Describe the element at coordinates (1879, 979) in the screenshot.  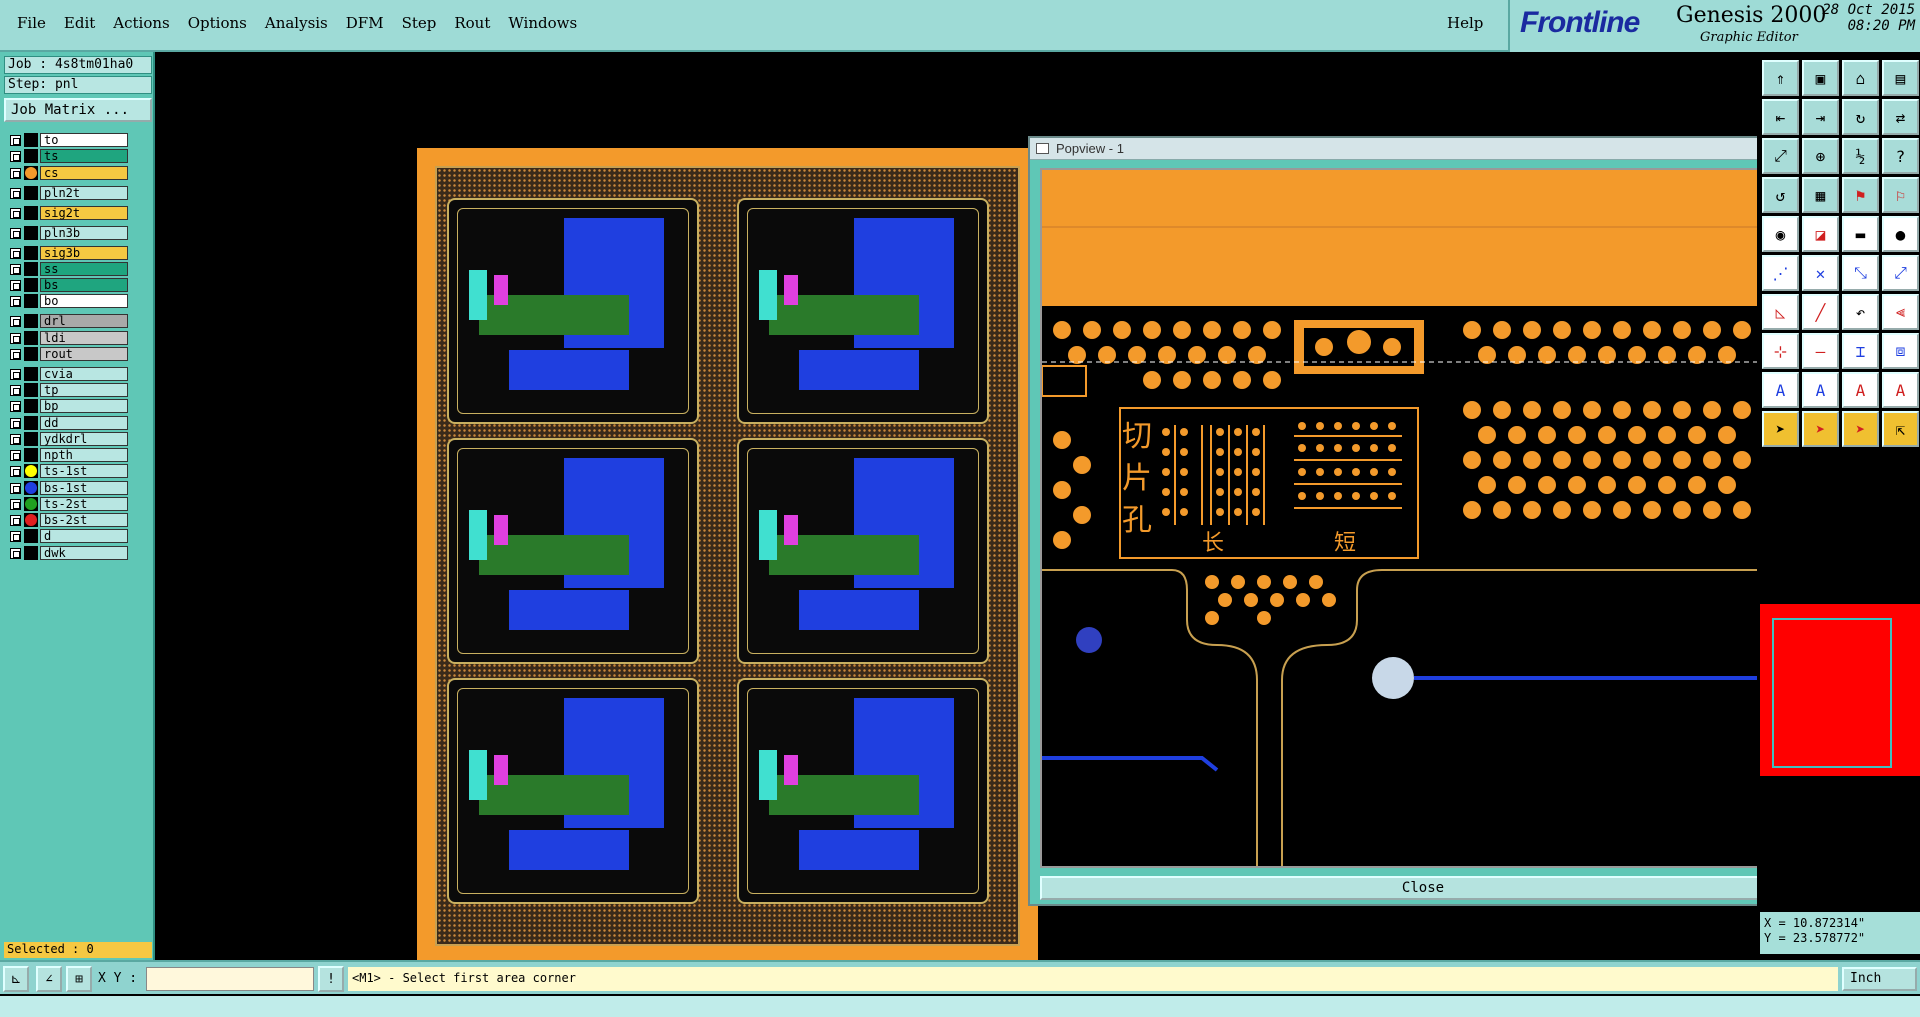
I see `unit-selector: Inch` at that location.